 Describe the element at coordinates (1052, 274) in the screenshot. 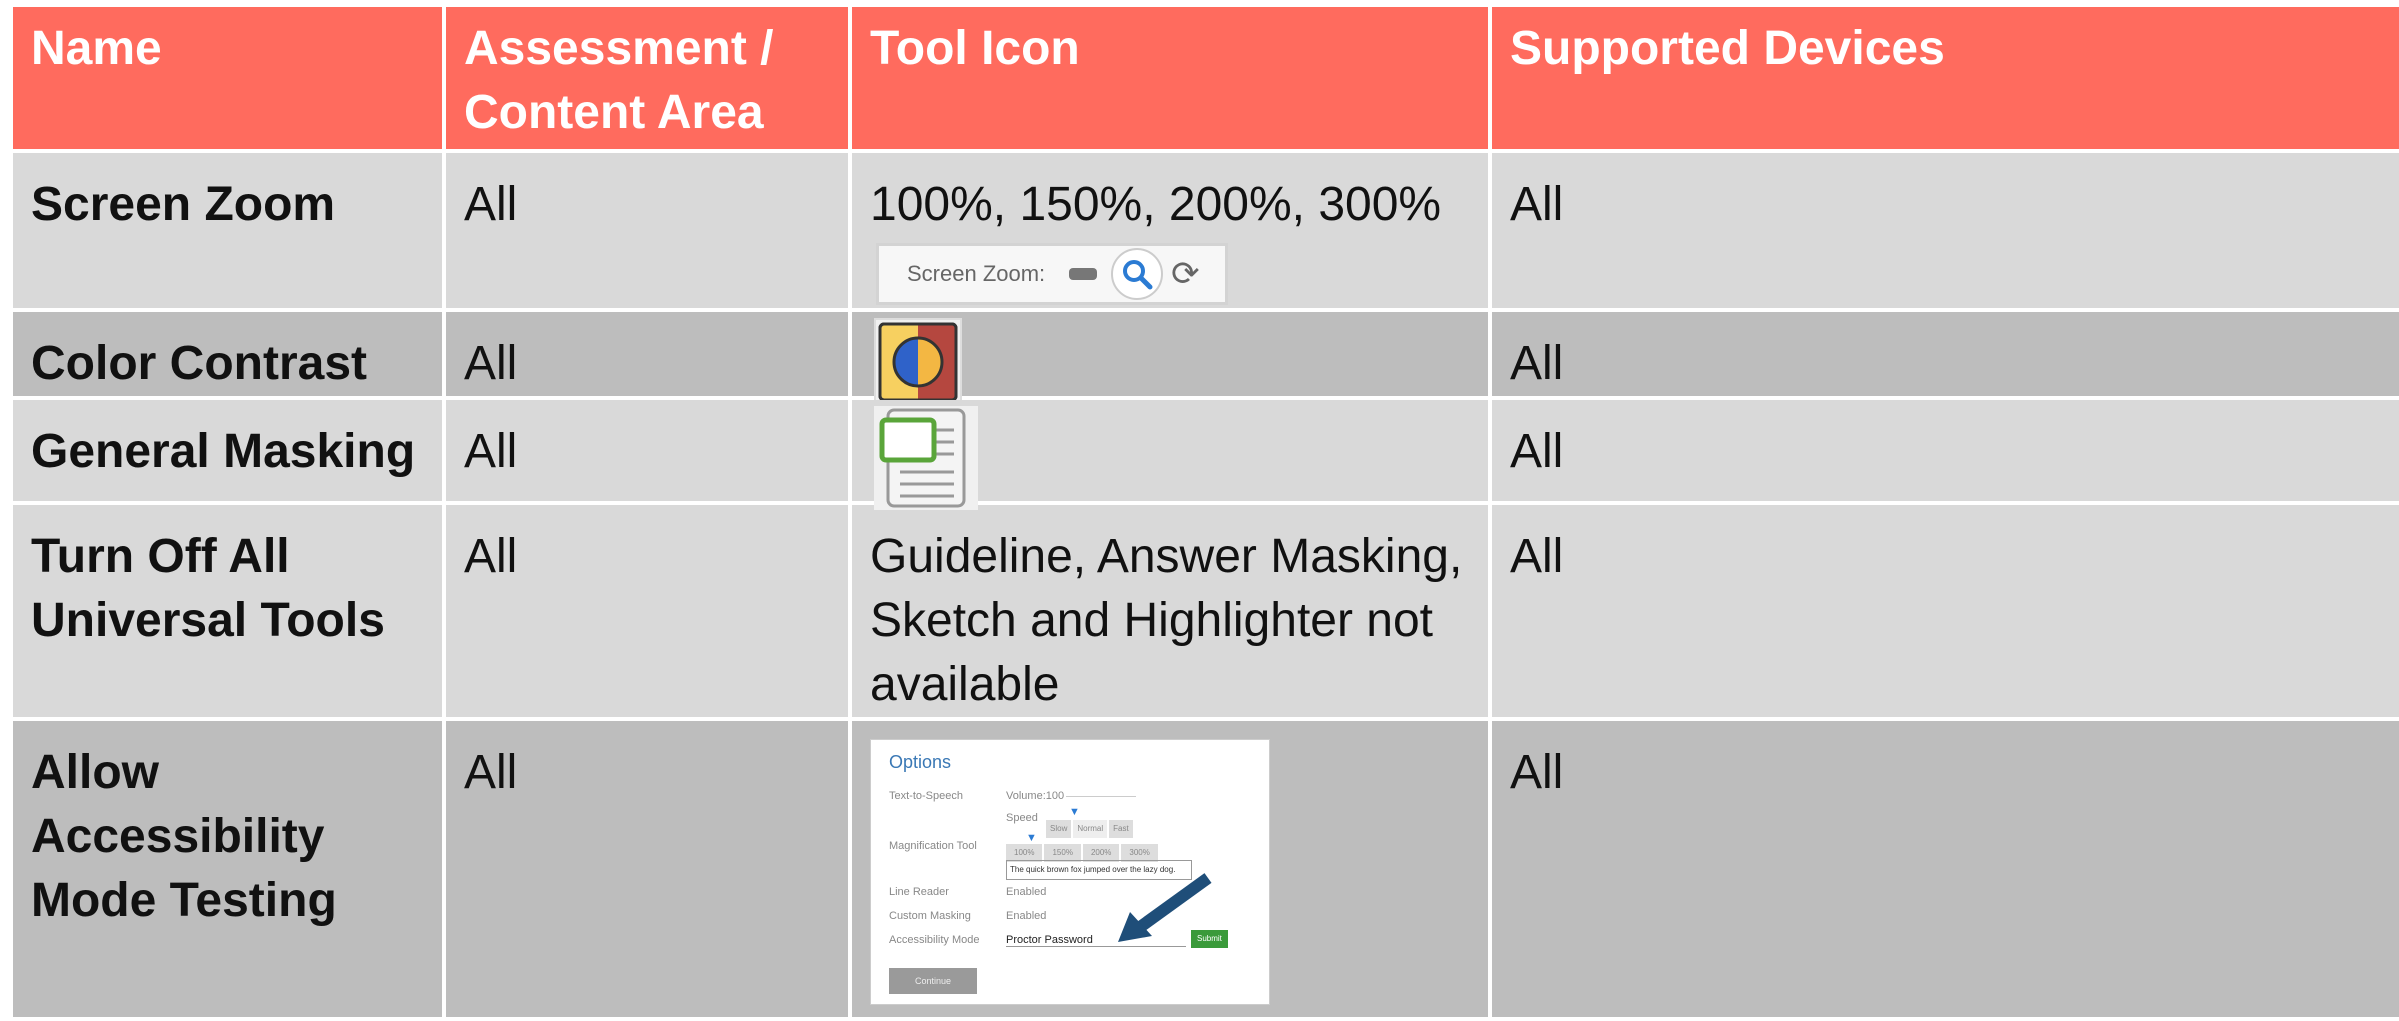

I see `screen-zoom-widget: Screen Zoom: ⟳` at that location.